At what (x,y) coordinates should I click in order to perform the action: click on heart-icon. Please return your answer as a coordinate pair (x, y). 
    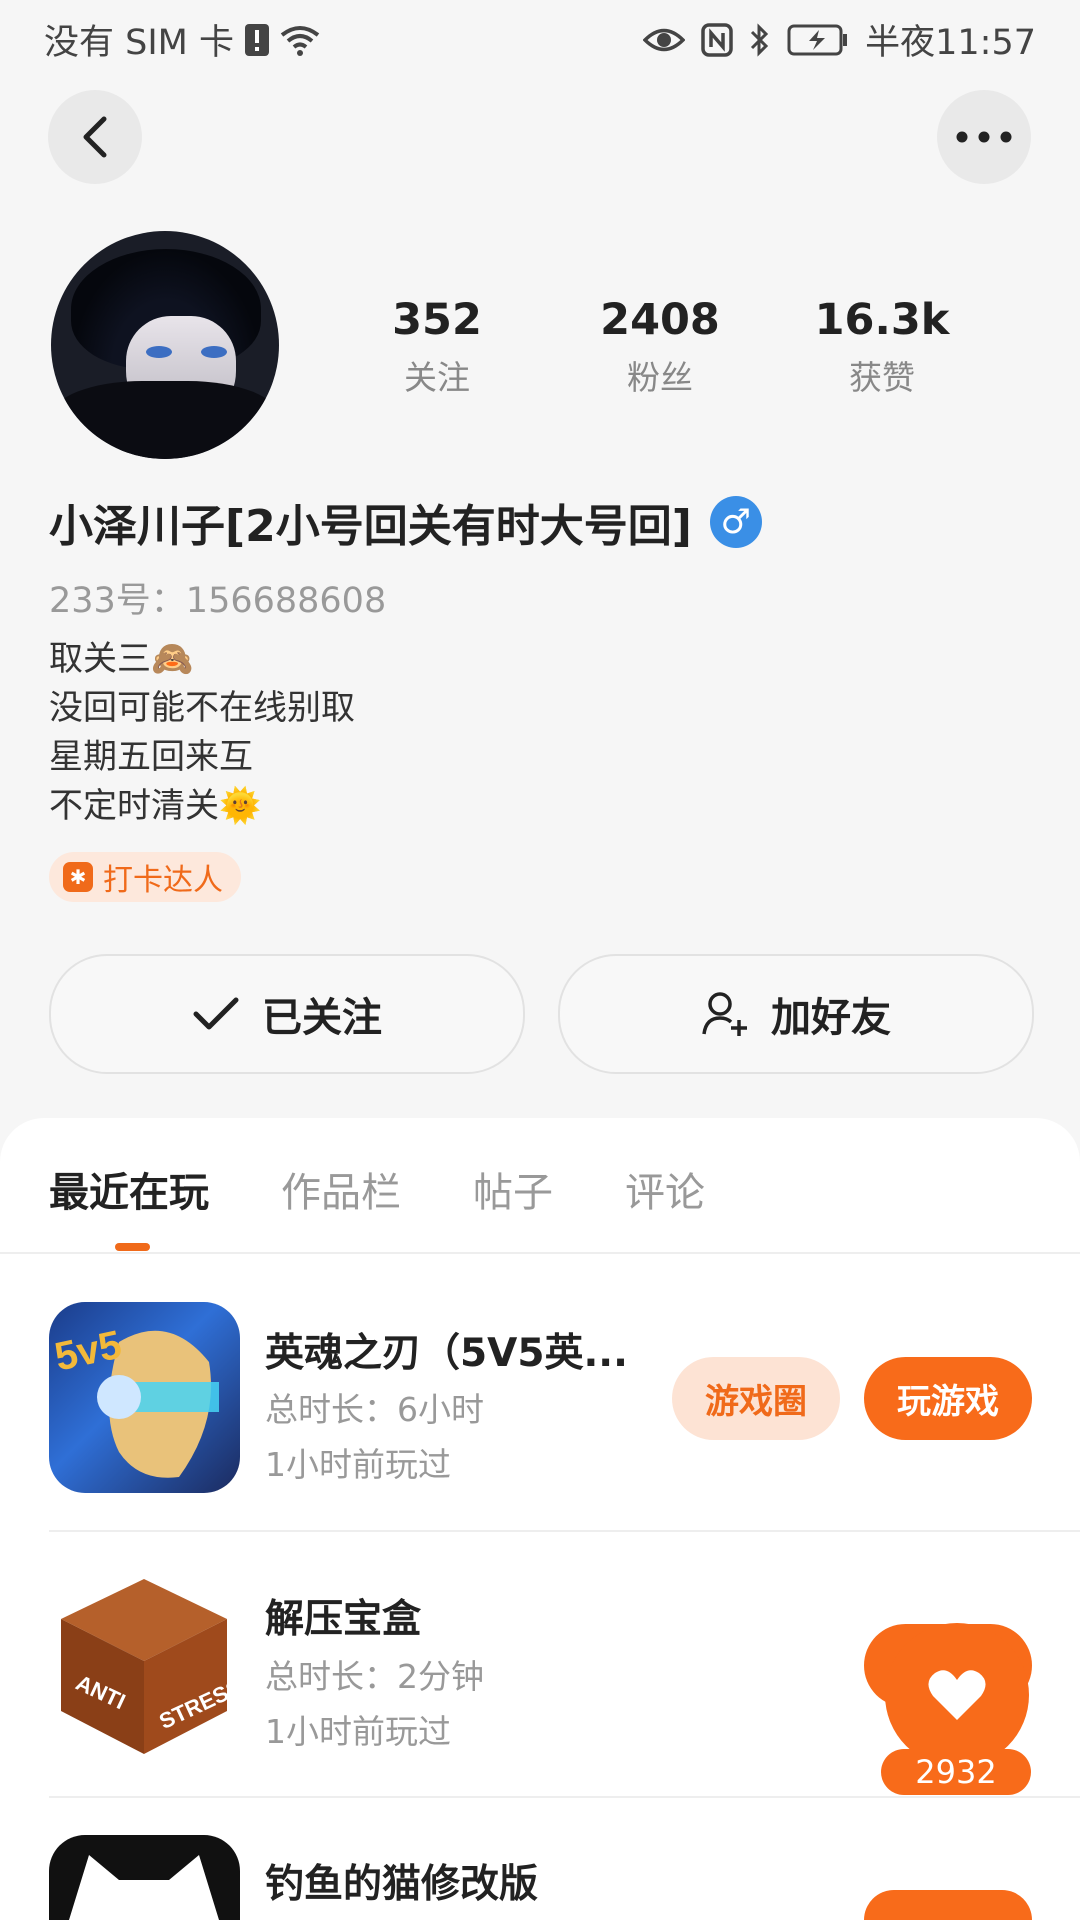
    Looking at the image, I should click on (957, 1695).